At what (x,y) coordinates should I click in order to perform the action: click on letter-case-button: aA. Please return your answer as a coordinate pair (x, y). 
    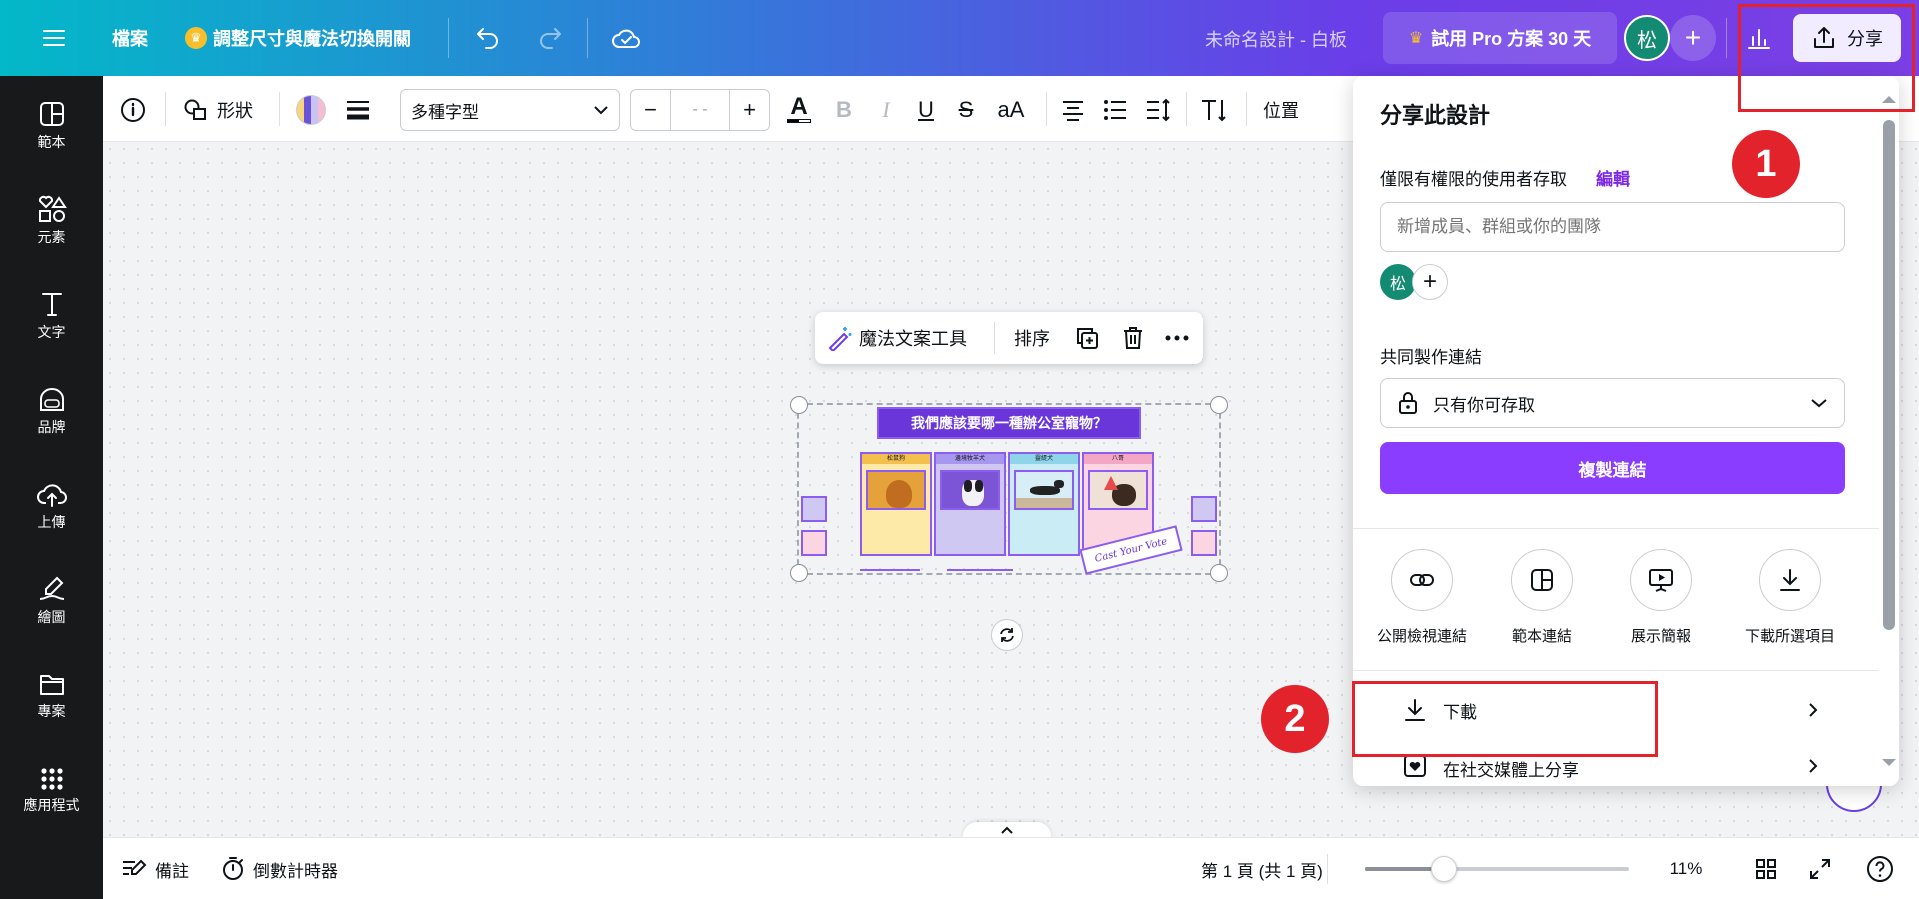
    Looking at the image, I should click on (1011, 110).